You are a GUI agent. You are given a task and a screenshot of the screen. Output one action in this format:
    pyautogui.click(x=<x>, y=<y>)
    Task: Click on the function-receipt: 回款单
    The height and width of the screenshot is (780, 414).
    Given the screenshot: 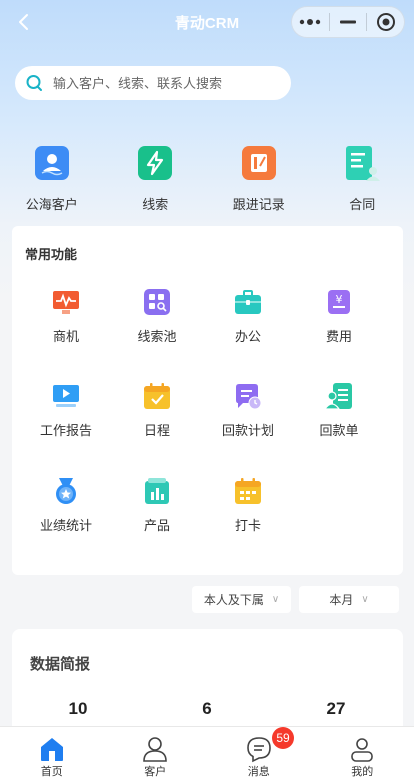 What is the action you would take?
    pyautogui.click(x=339, y=410)
    